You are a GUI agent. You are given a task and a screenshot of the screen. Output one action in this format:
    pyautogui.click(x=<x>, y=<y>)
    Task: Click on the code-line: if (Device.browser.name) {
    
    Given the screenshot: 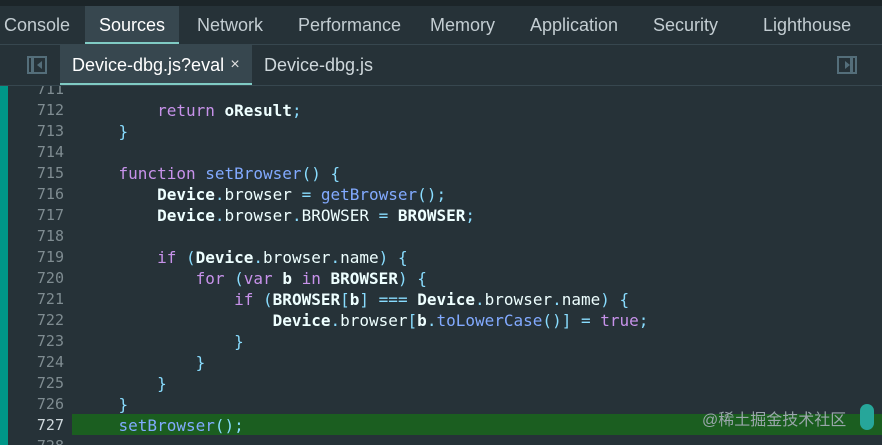 What is the action you would take?
    pyautogui.click(x=282, y=257)
    